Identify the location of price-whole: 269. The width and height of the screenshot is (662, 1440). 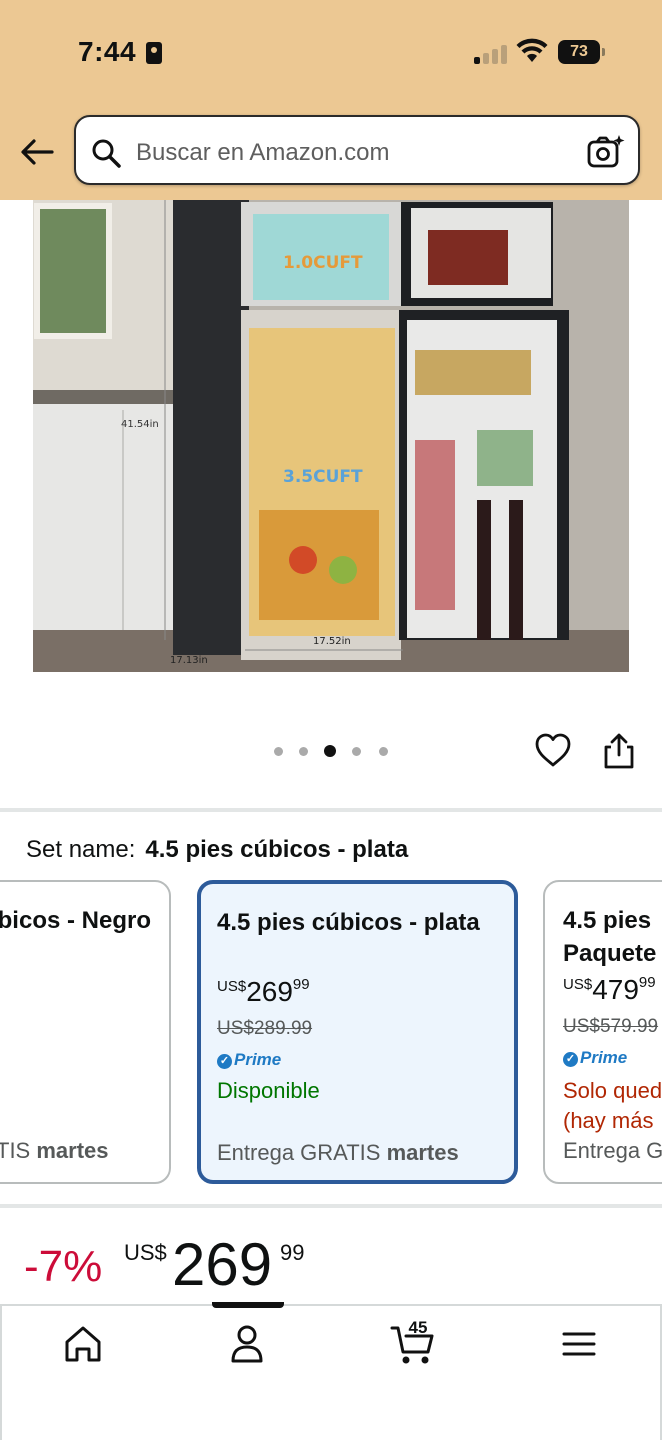
(222, 1264).